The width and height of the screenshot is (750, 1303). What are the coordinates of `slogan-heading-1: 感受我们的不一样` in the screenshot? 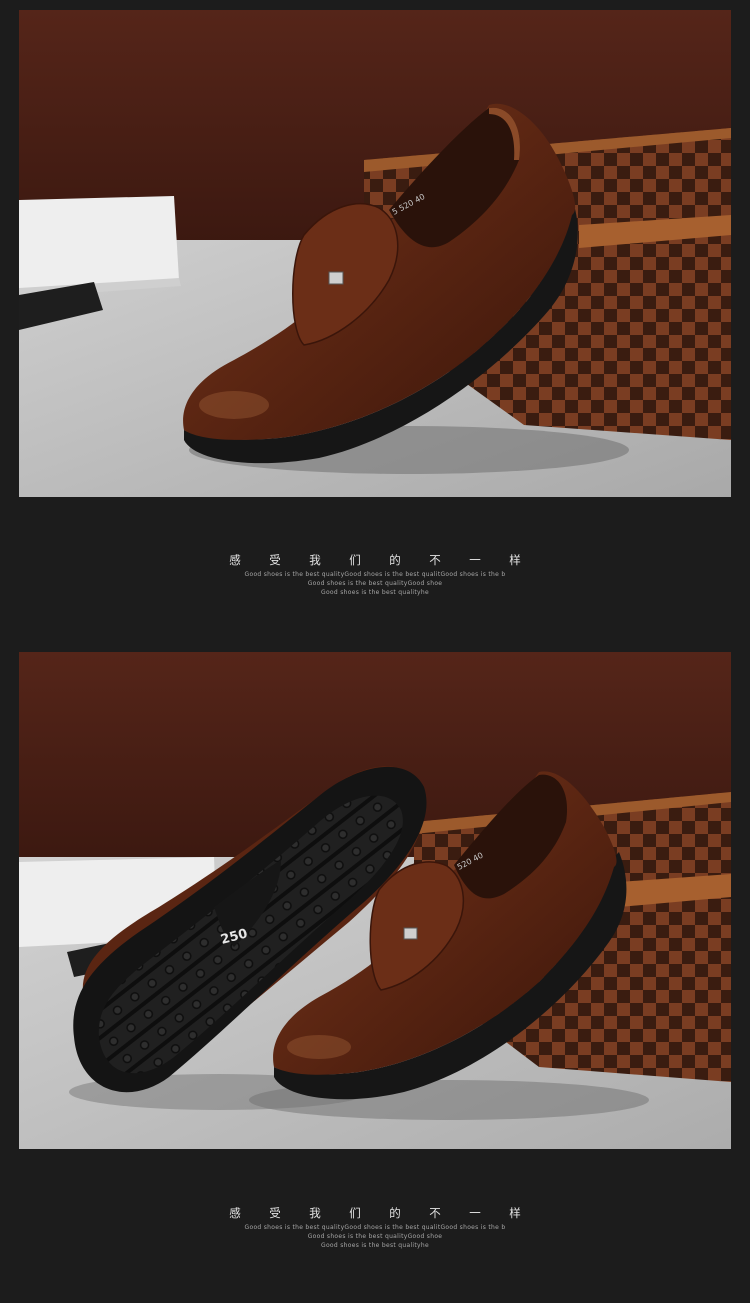 It's located at (375, 560).